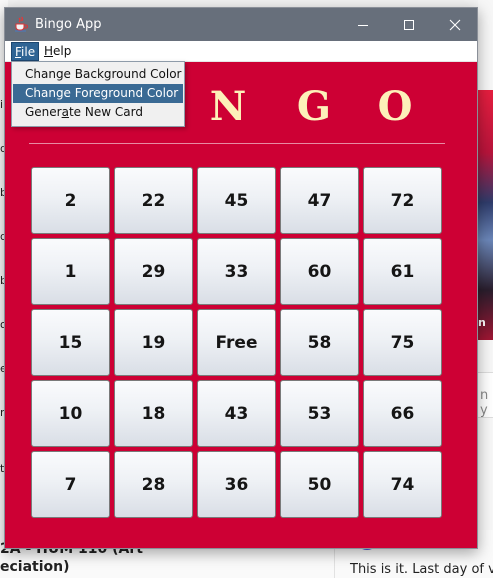 The height and width of the screenshot is (578, 493). Describe the element at coordinates (153, 200) in the screenshot. I see `bingo-cell: 22` at that location.